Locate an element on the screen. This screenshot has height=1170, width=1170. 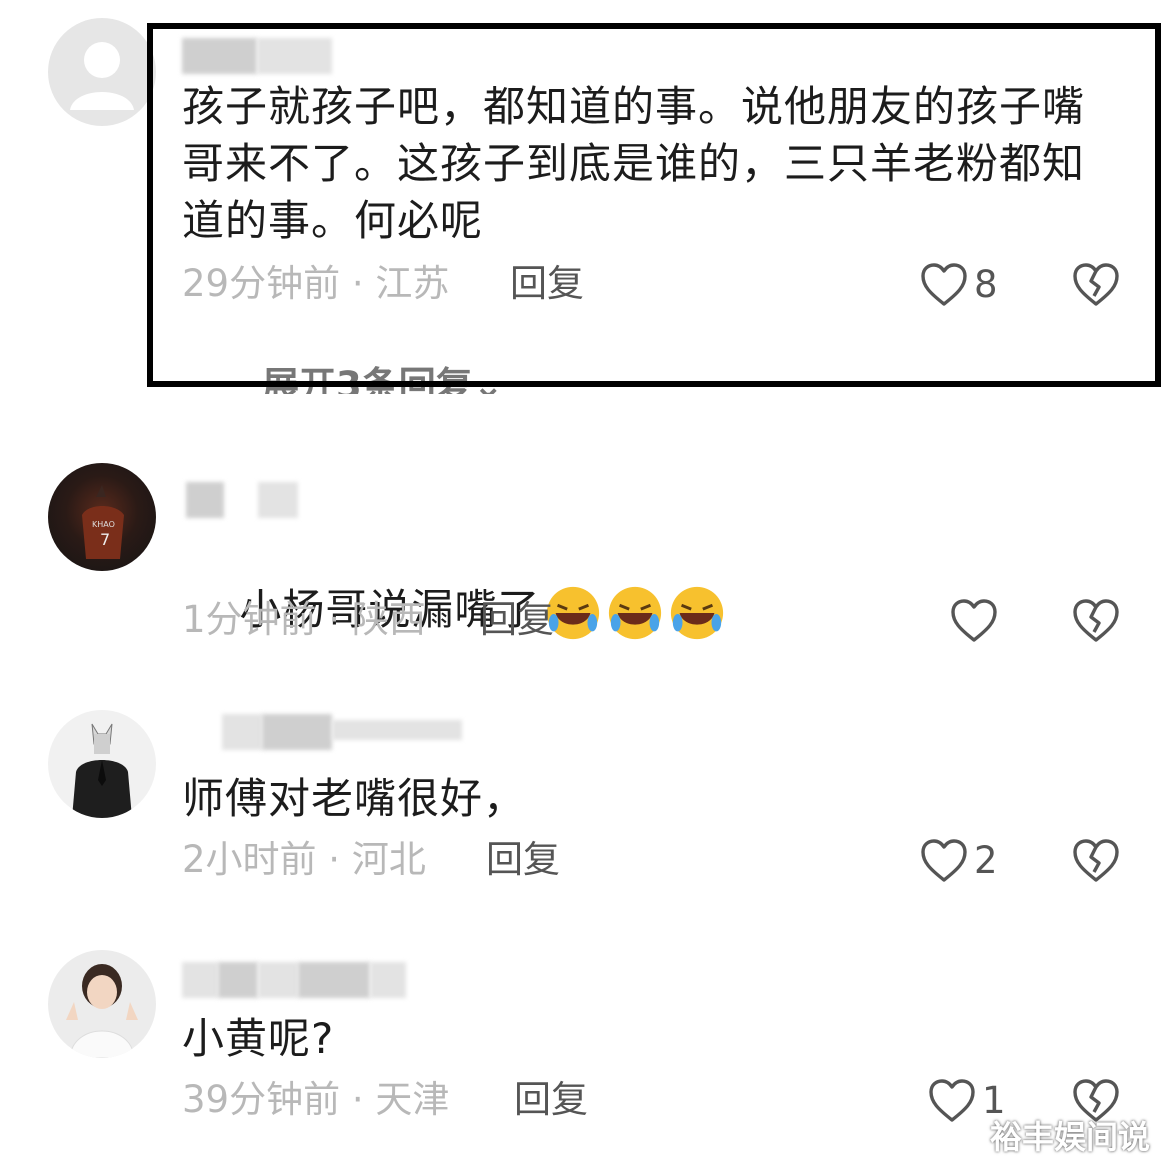
avatar: KHAO 7 is located at coordinates (102, 517).